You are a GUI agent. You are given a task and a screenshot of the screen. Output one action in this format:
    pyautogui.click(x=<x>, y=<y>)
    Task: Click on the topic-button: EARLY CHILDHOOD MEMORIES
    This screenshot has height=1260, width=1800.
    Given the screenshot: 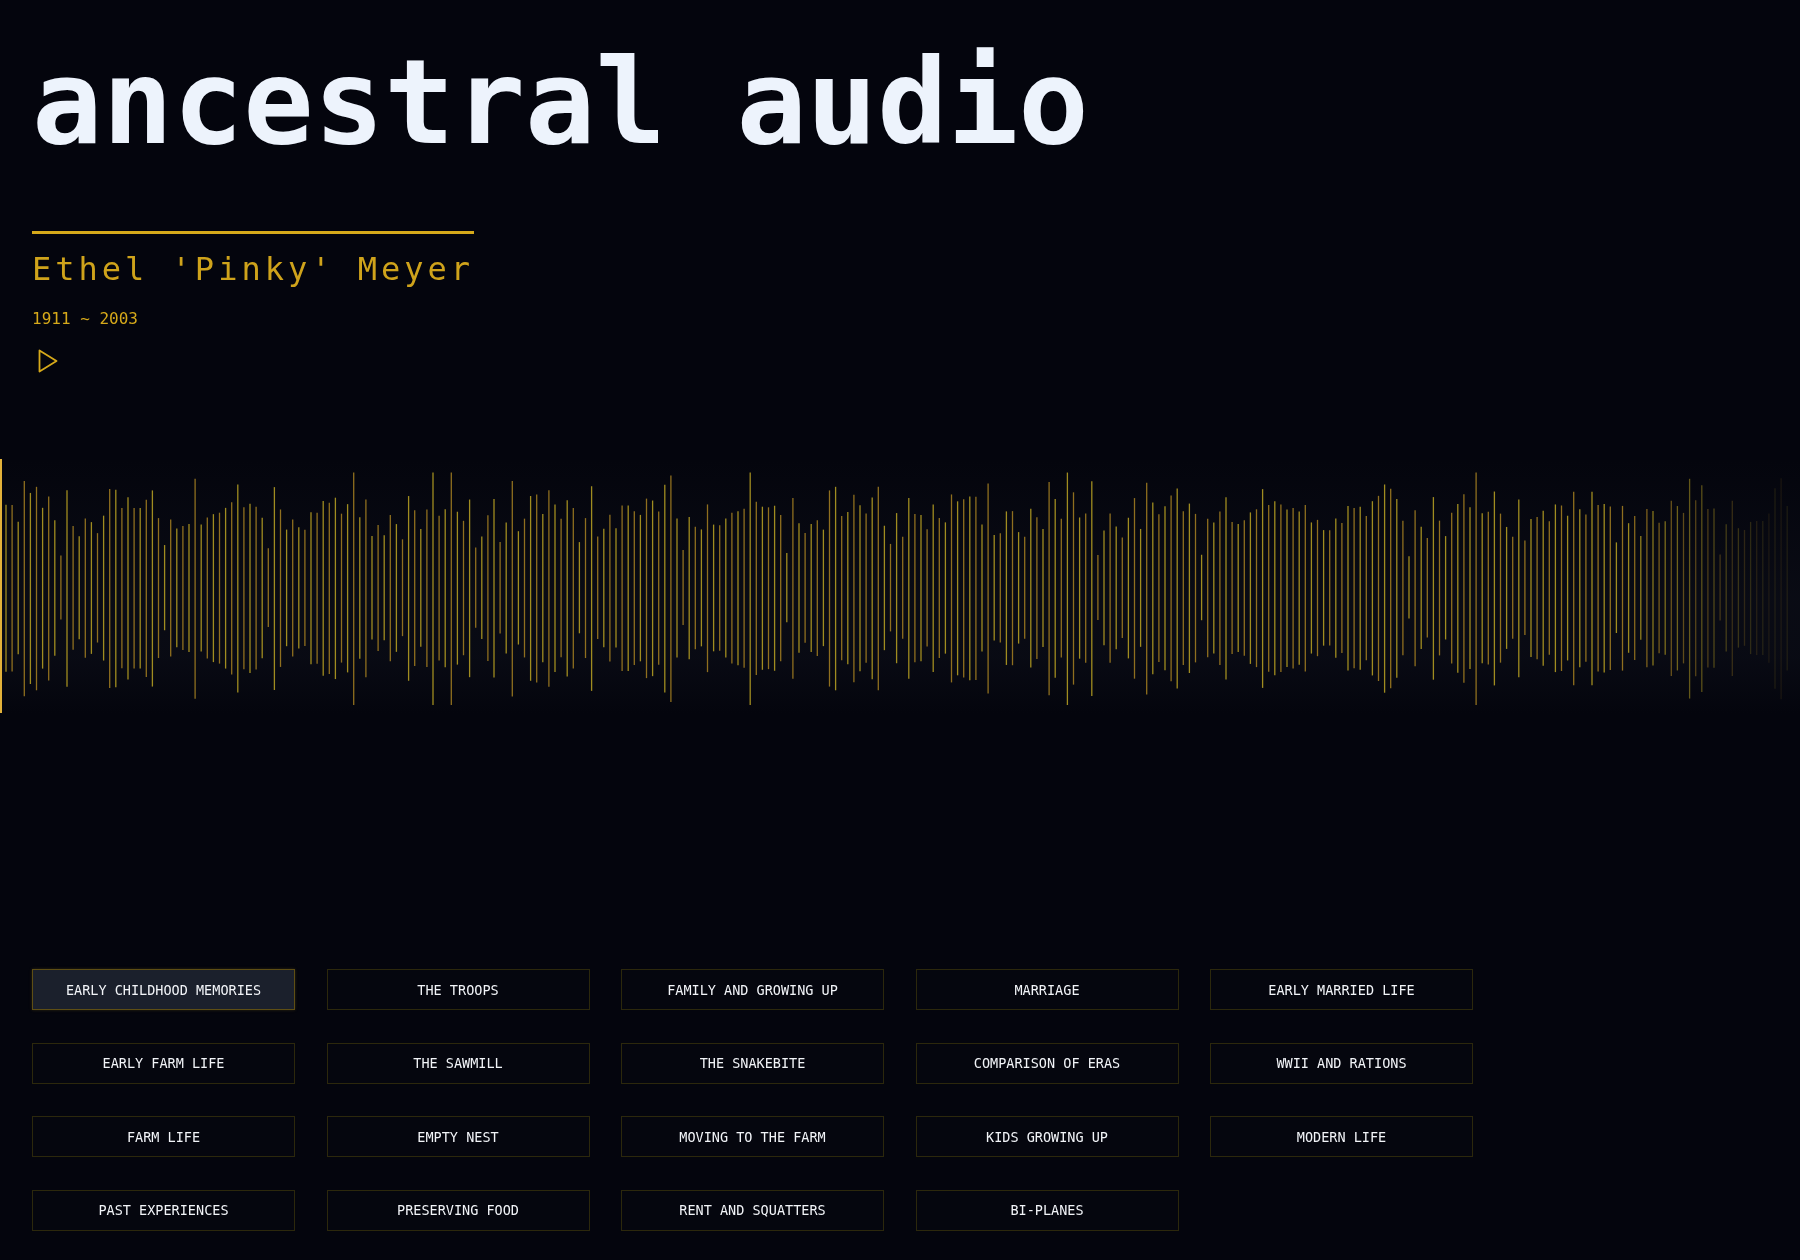 What is the action you would take?
    pyautogui.click(x=163, y=989)
    